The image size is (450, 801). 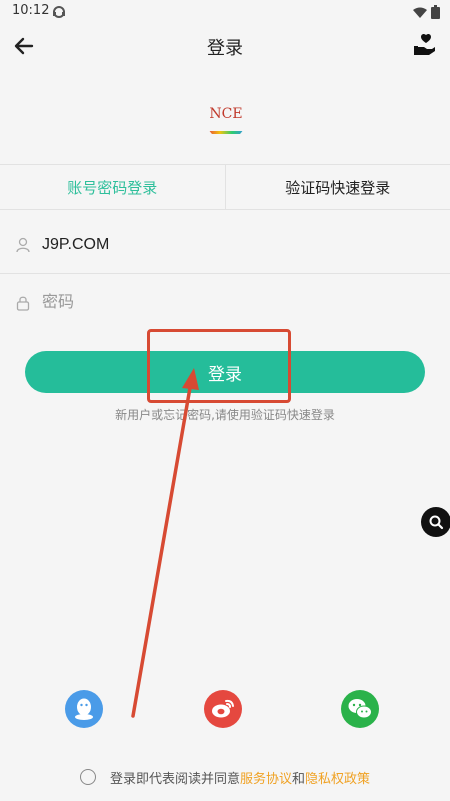 I want to click on floating-search-button, so click(x=435, y=522).